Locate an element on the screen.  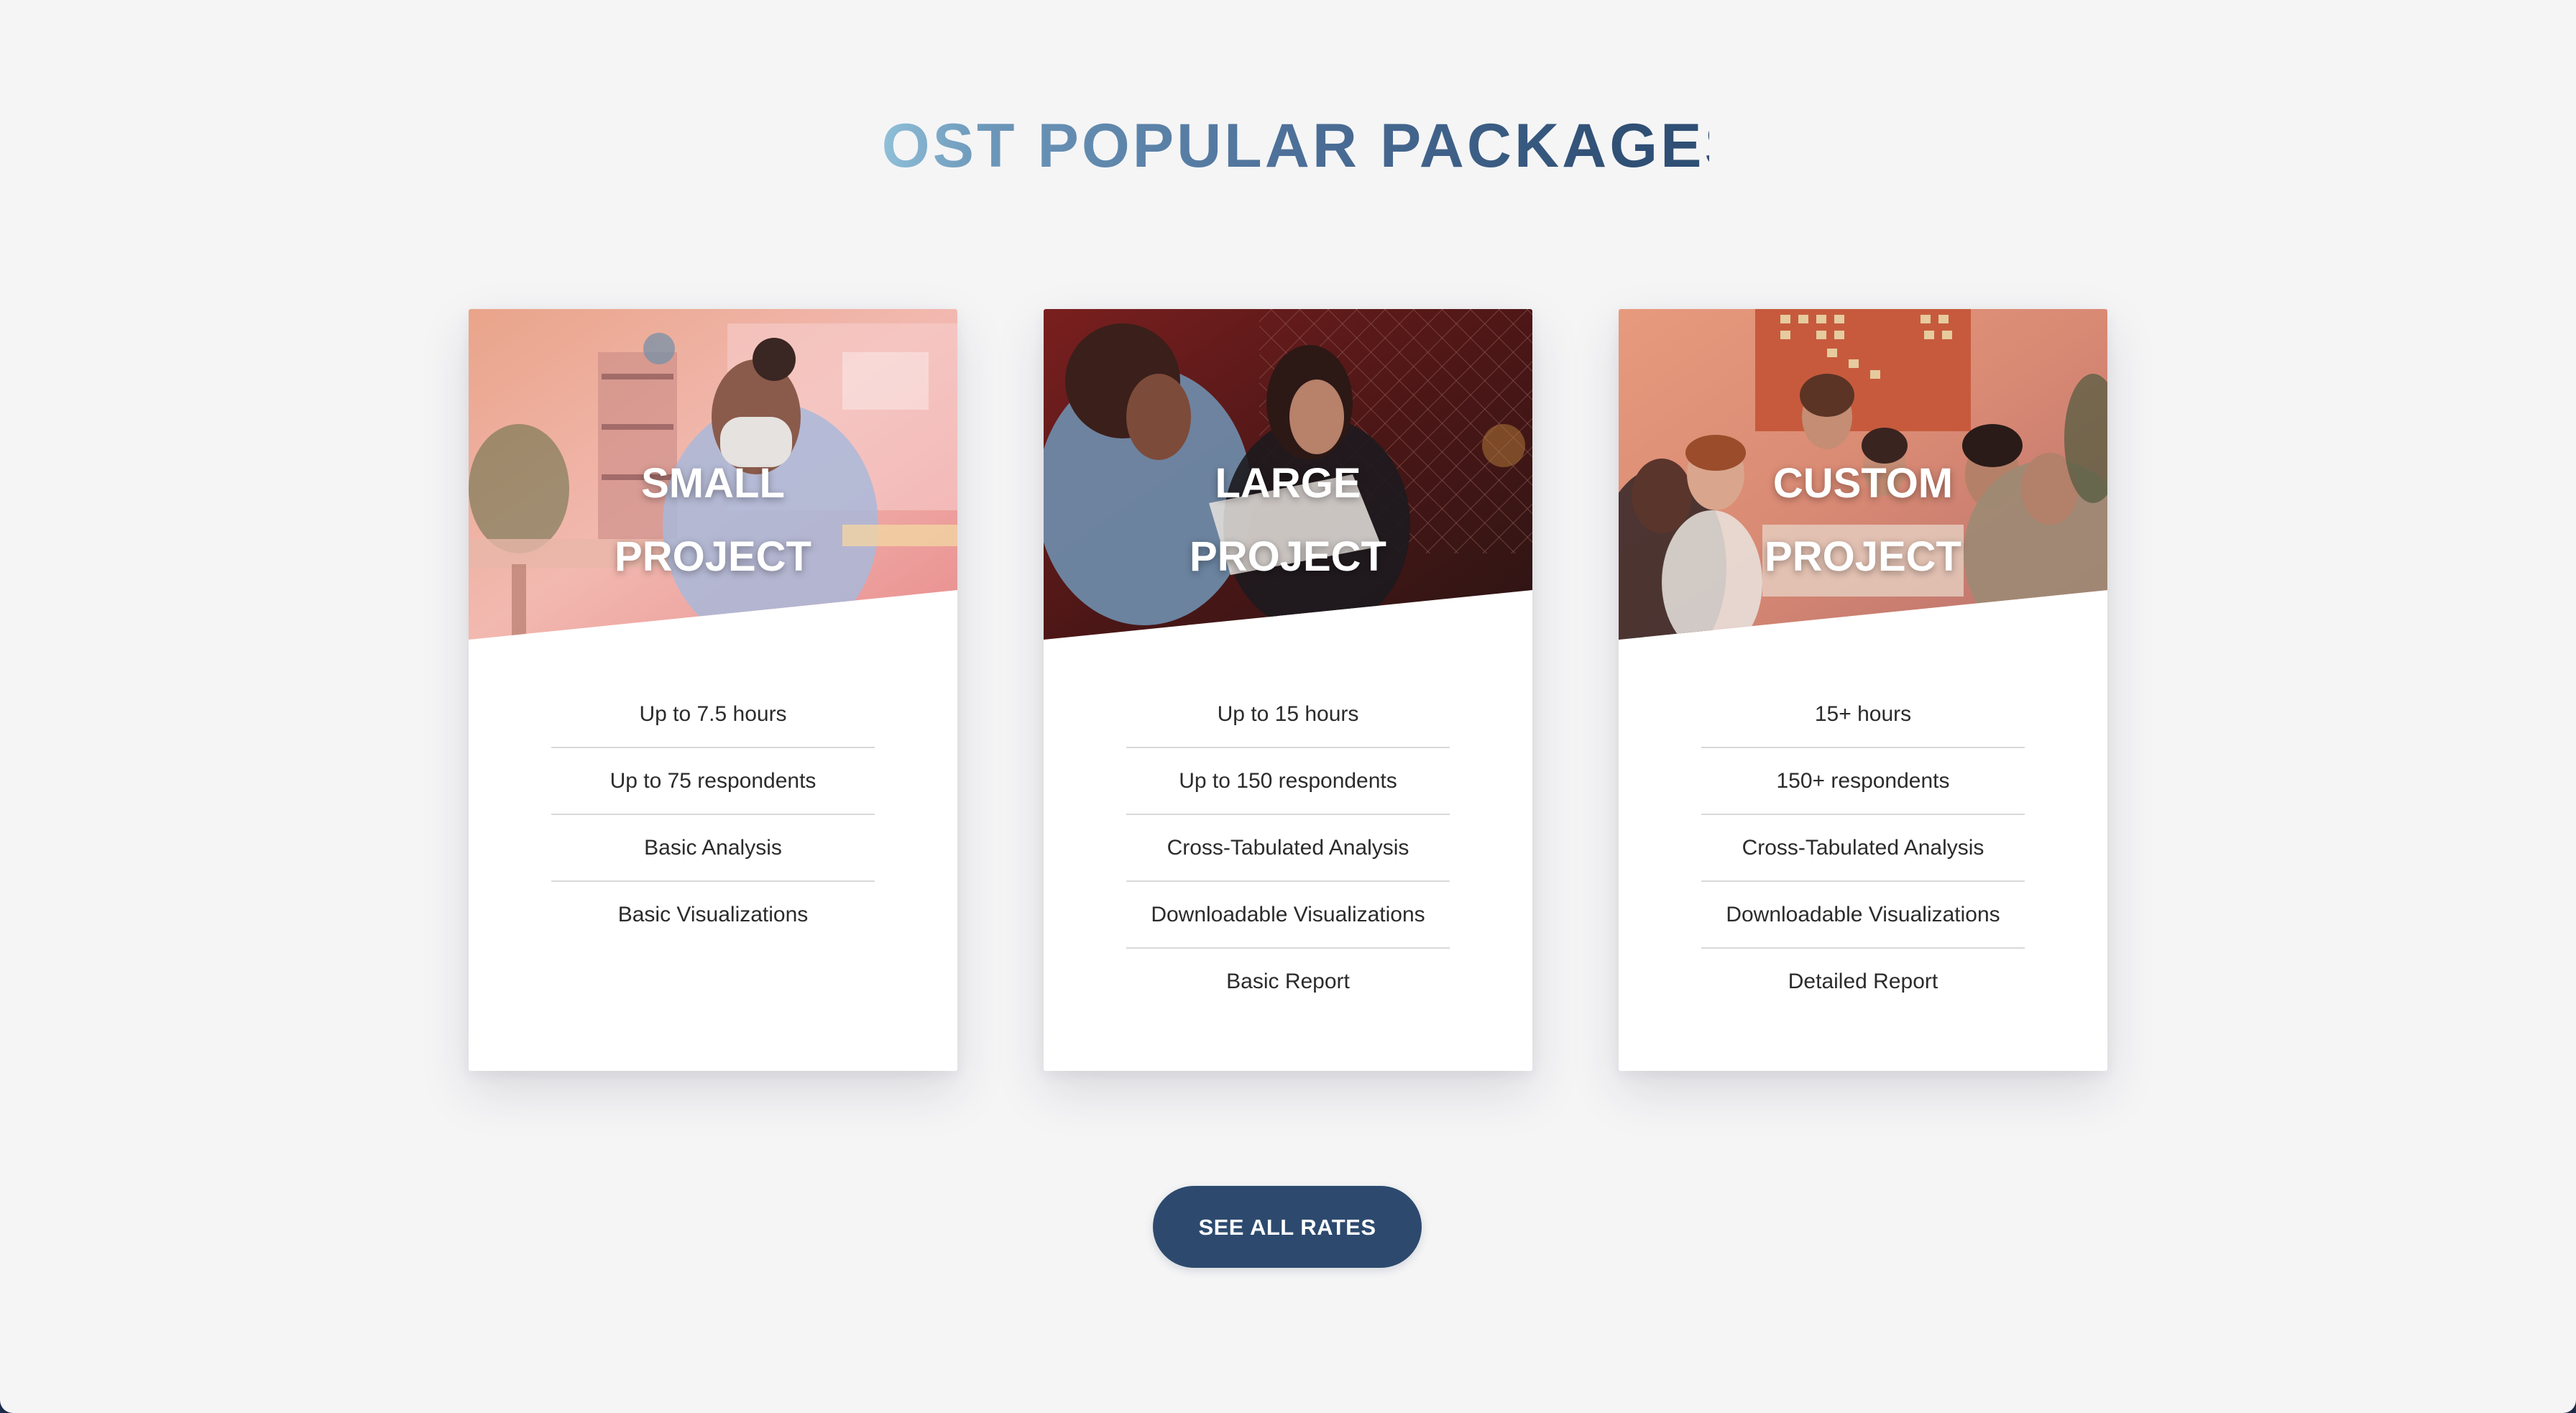
feature-item: Detailed Report is located at coordinates (1863, 981).